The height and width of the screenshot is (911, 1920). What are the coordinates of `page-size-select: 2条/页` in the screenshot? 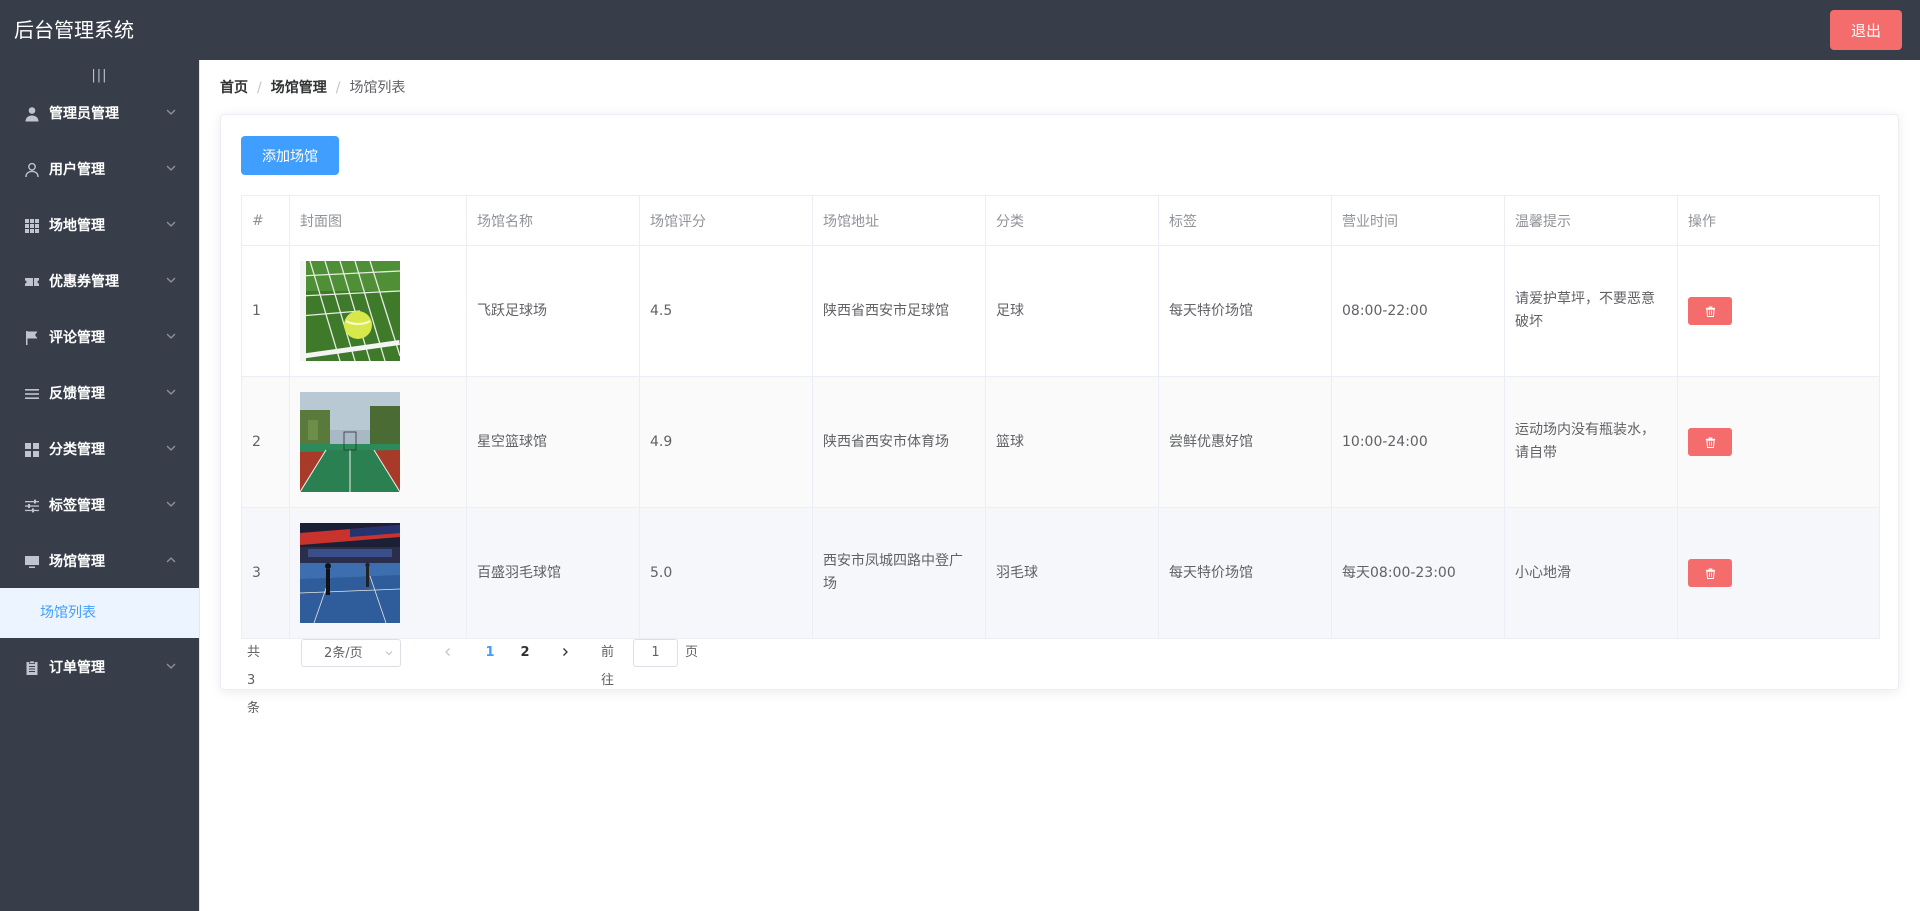 It's located at (351, 653).